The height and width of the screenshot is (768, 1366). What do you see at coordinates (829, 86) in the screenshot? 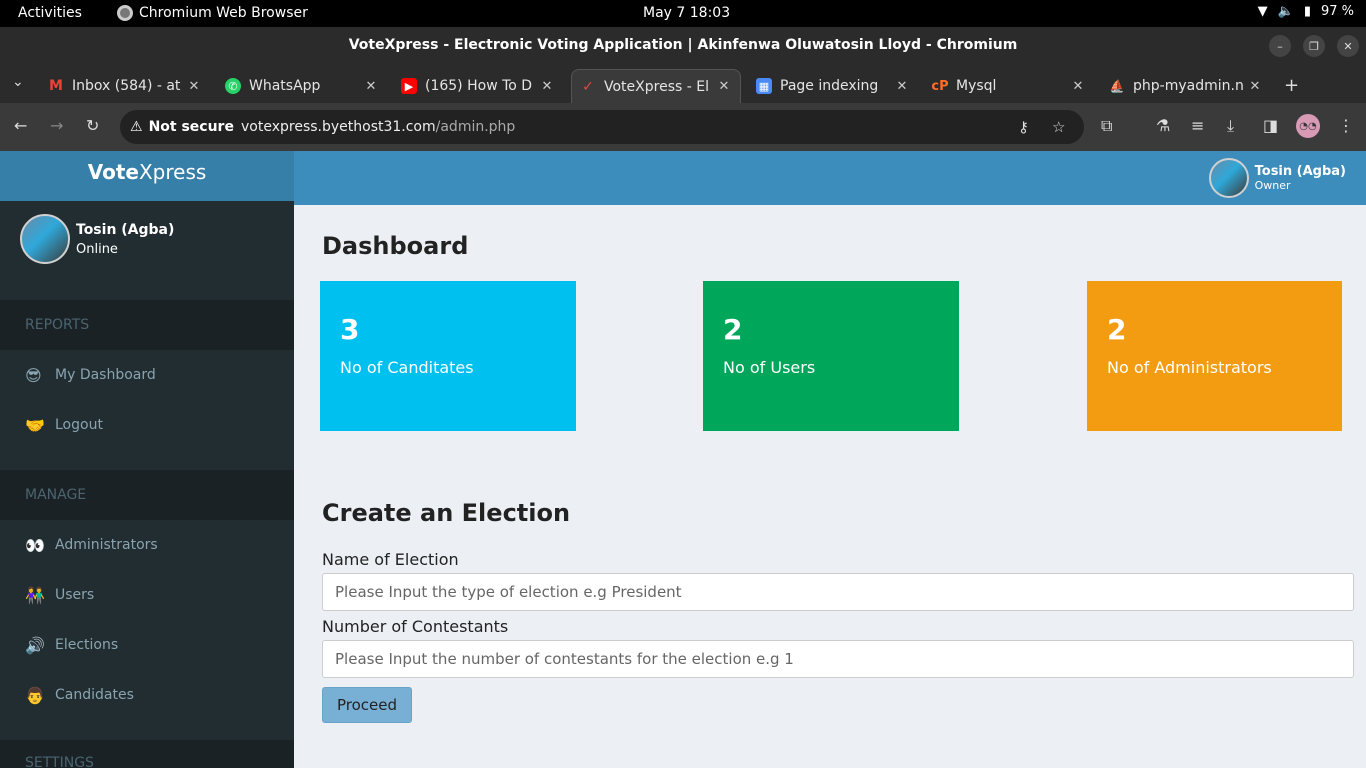
I see `tab-title: Page indexing` at bounding box center [829, 86].